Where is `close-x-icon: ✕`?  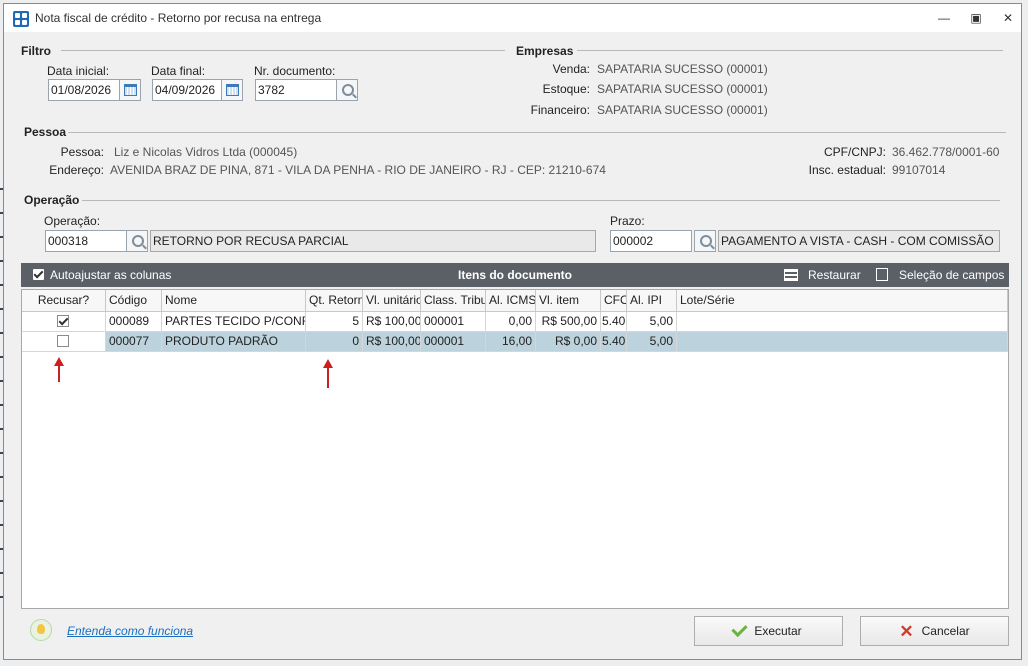 close-x-icon: ✕ is located at coordinates (906, 631).